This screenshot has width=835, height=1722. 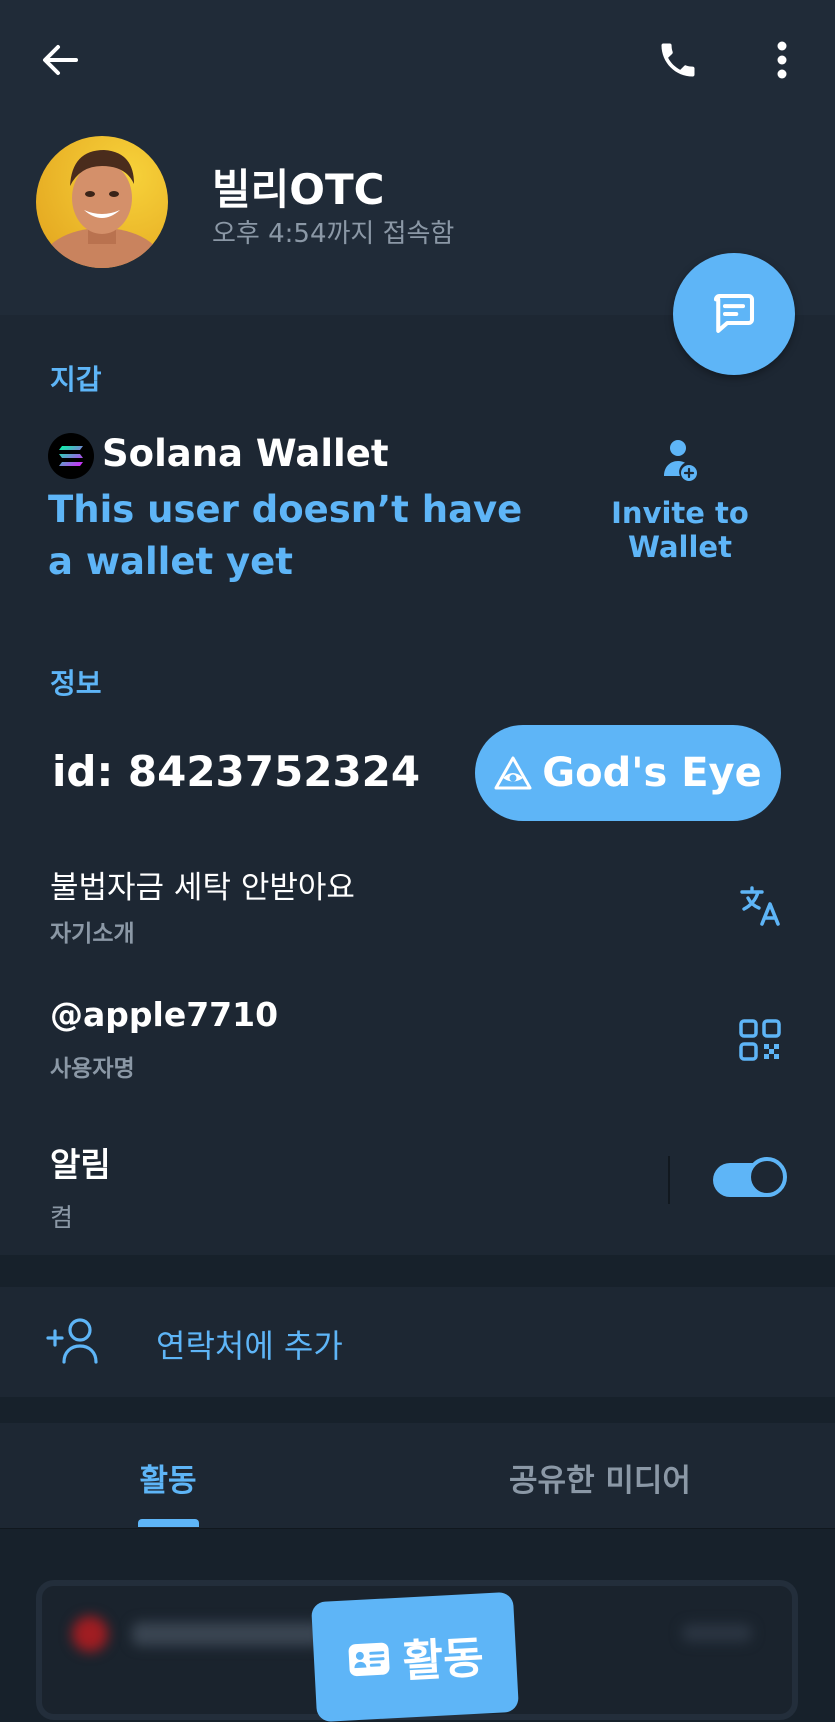 I want to click on tab-activity: 활동, so click(x=168, y=1477).